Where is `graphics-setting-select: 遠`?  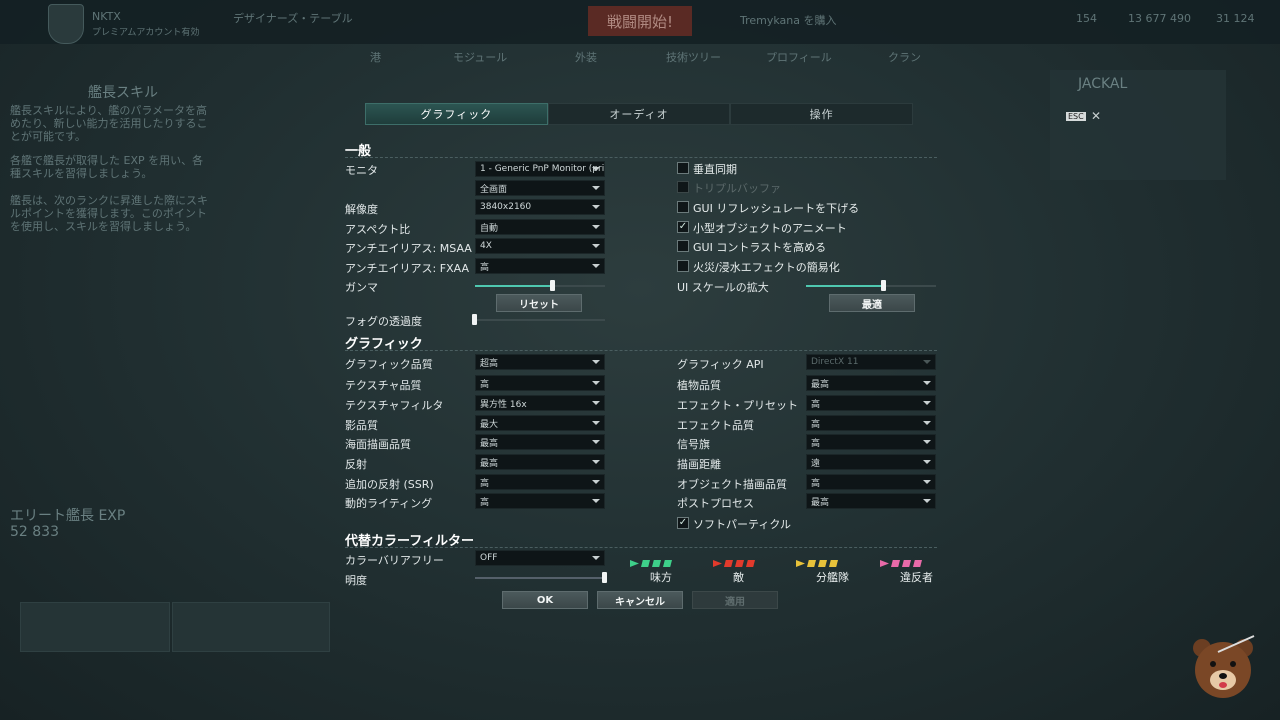
graphics-setting-select: 遠 is located at coordinates (871, 462).